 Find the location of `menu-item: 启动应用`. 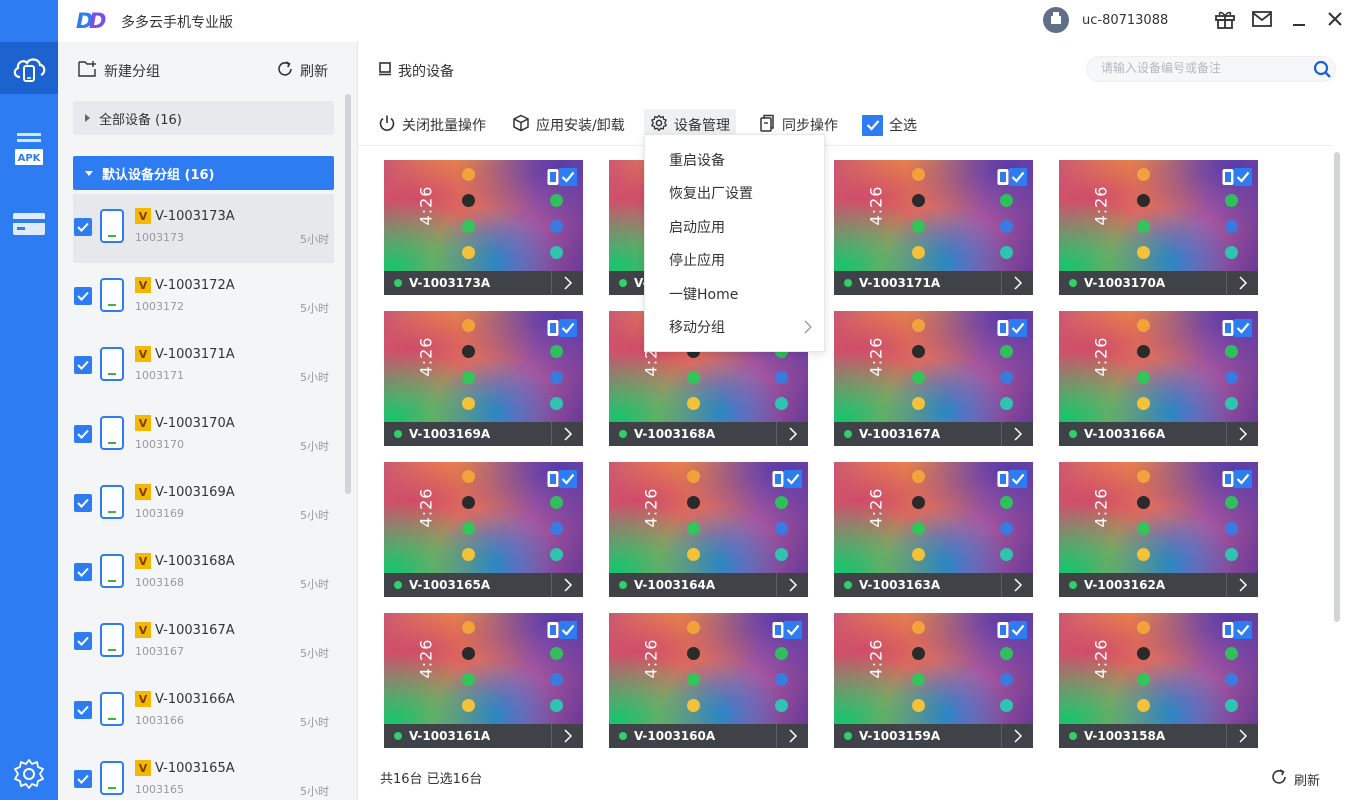

menu-item: 启动应用 is located at coordinates (734, 226).